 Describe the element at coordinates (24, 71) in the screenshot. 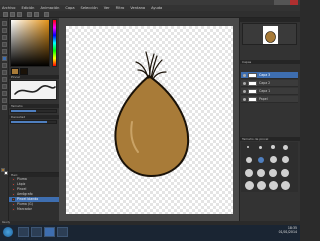

I see `secondary-color-swatch` at that location.